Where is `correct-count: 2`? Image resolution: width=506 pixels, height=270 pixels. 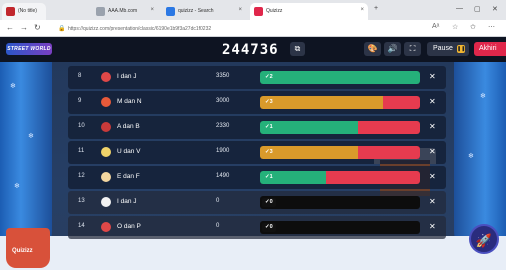 correct-count: 2 is located at coordinates (271, 77).